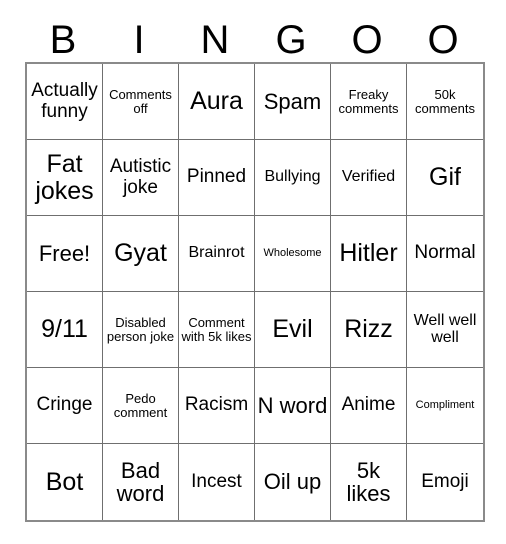 The image size is (506, 544). I want to click on bingo-cell-label: Free!, so click(64, 253).